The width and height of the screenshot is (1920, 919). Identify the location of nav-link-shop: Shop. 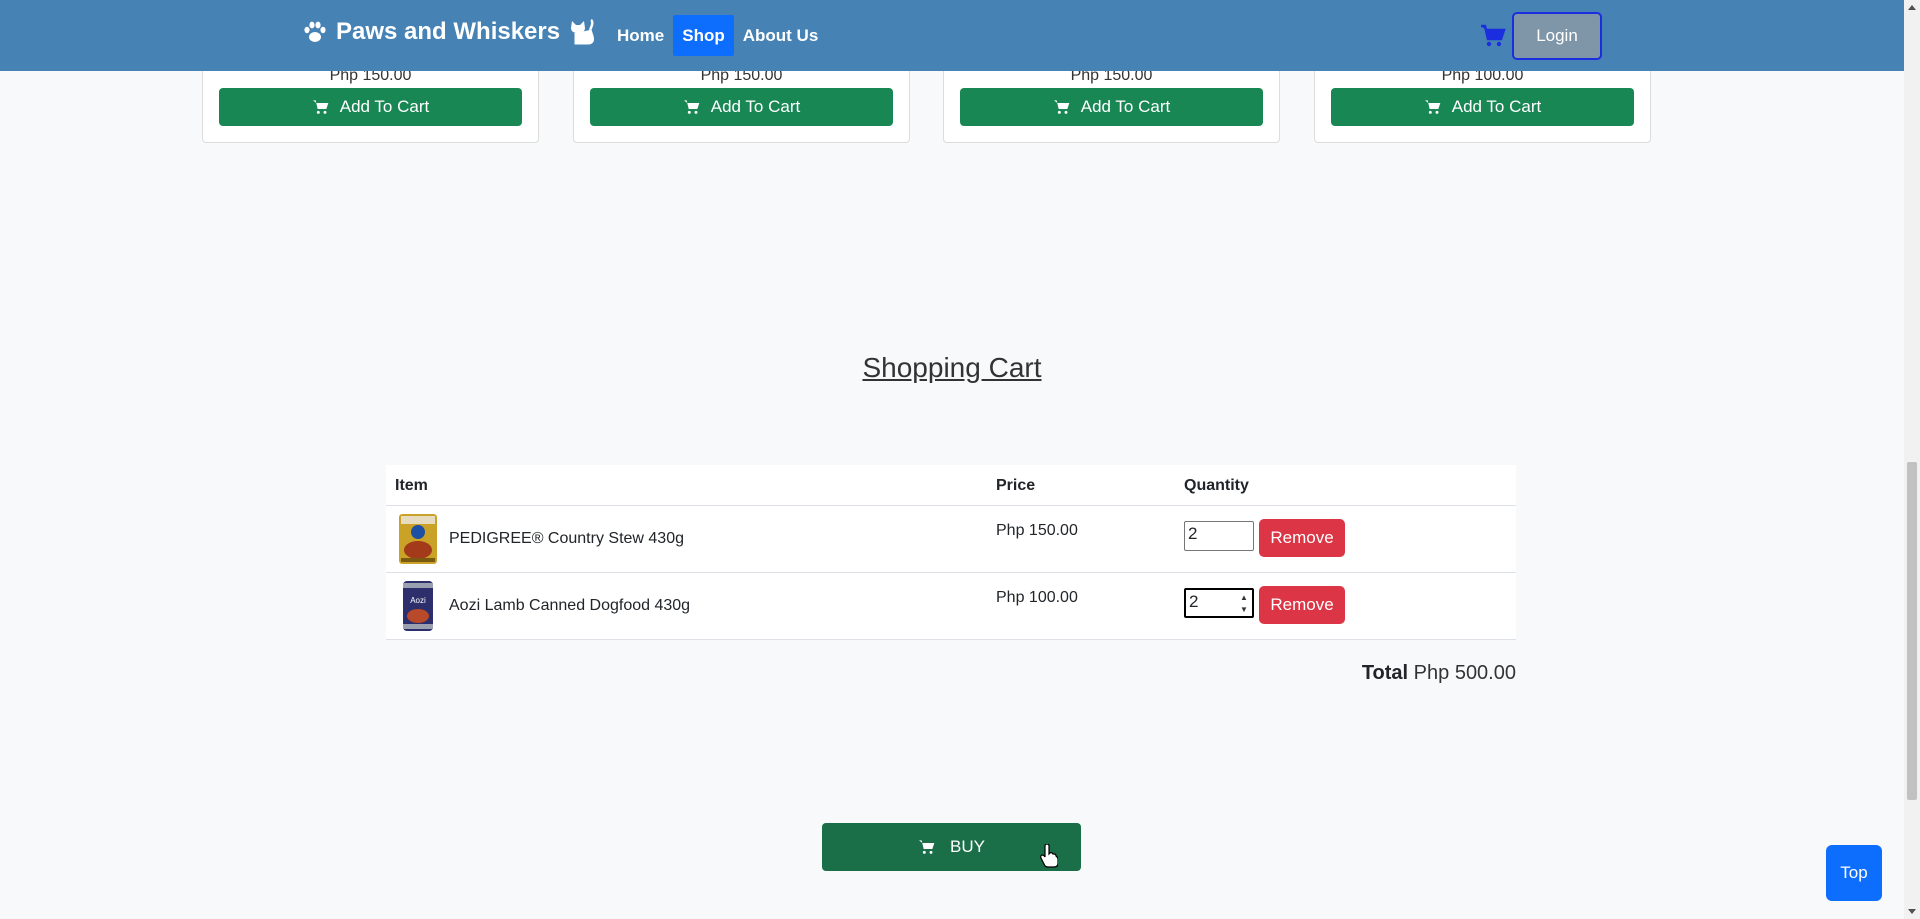
(703, 35).